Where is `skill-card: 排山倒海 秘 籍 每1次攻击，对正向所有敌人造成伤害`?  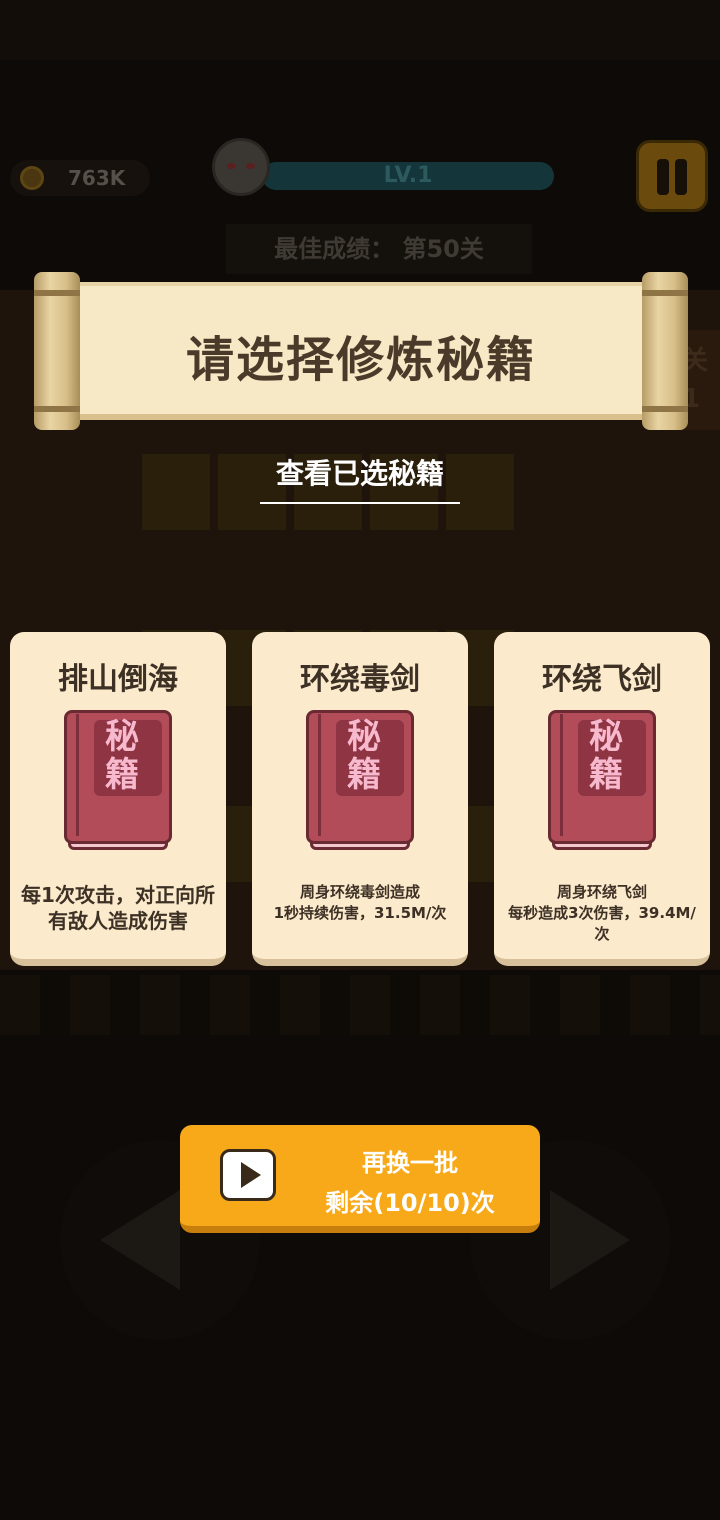
skill-card: 排山倒海 秘 籍 每1次攻击，对正向所有敌人造成伤害 is located at coordinates (118, 799).